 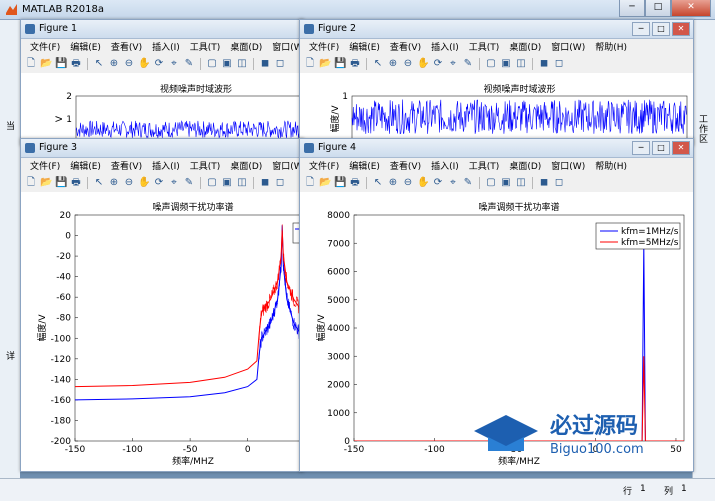 What do you see at coordinates (611, 165) in the screenshot?
I see `menu-item: 帮助(H)` at bounding box center [611, 165].